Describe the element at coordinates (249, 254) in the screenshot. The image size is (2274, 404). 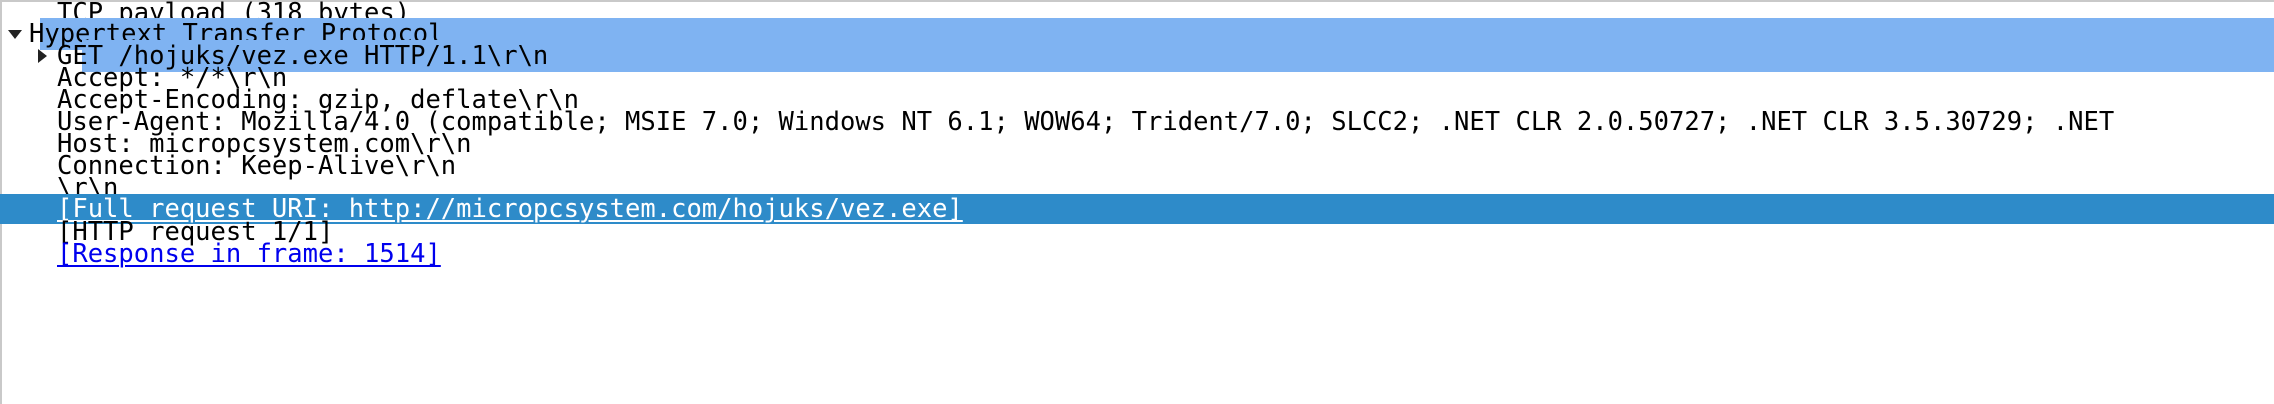
I see `response-in-frame-link: [Response in frame: 1514]` at that location.